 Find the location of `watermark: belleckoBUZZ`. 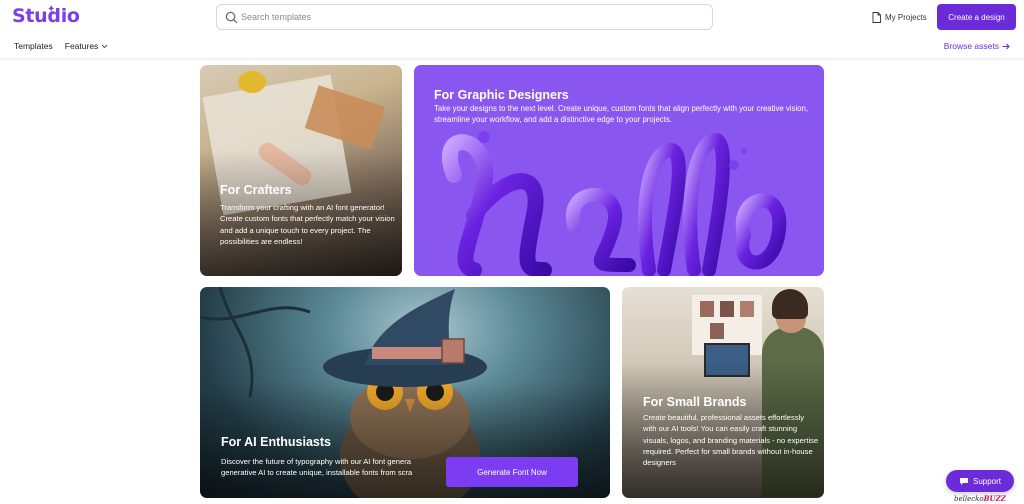

watermark: belleckoBUZZ is located at coordinates (980, 498).